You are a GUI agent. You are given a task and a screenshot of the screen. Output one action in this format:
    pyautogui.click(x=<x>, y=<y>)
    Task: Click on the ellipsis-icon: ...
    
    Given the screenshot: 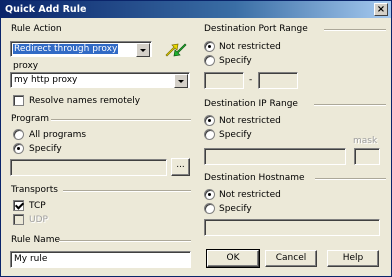 What is the action you would take?
    pyautogui.click(x=180, y=165)
    